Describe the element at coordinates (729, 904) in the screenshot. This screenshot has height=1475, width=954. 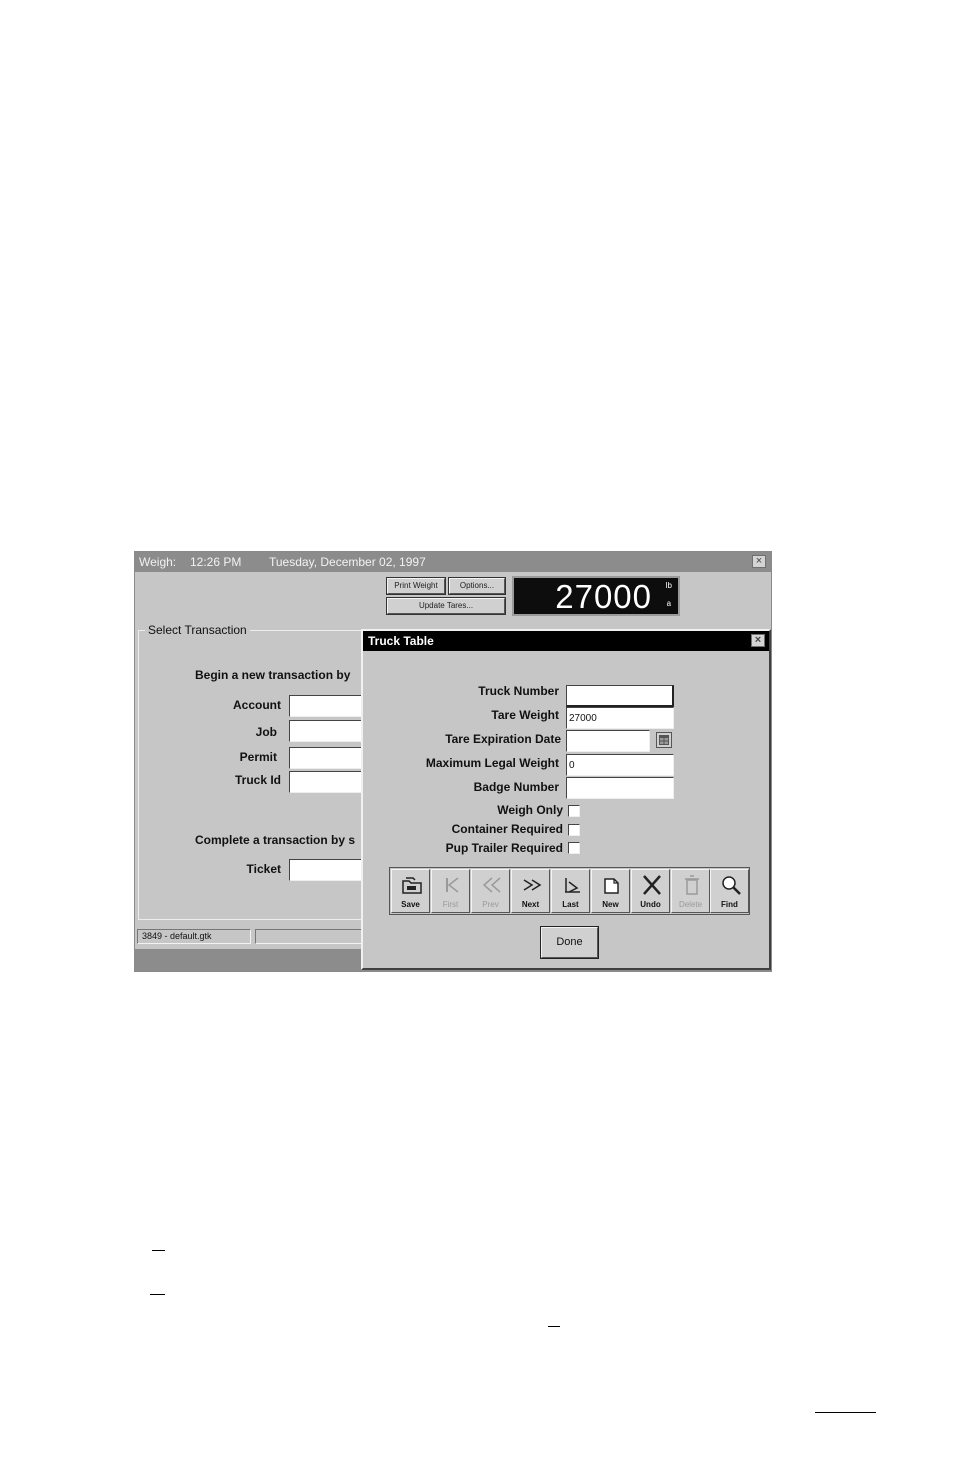
I see `find-label: Find` at that location.